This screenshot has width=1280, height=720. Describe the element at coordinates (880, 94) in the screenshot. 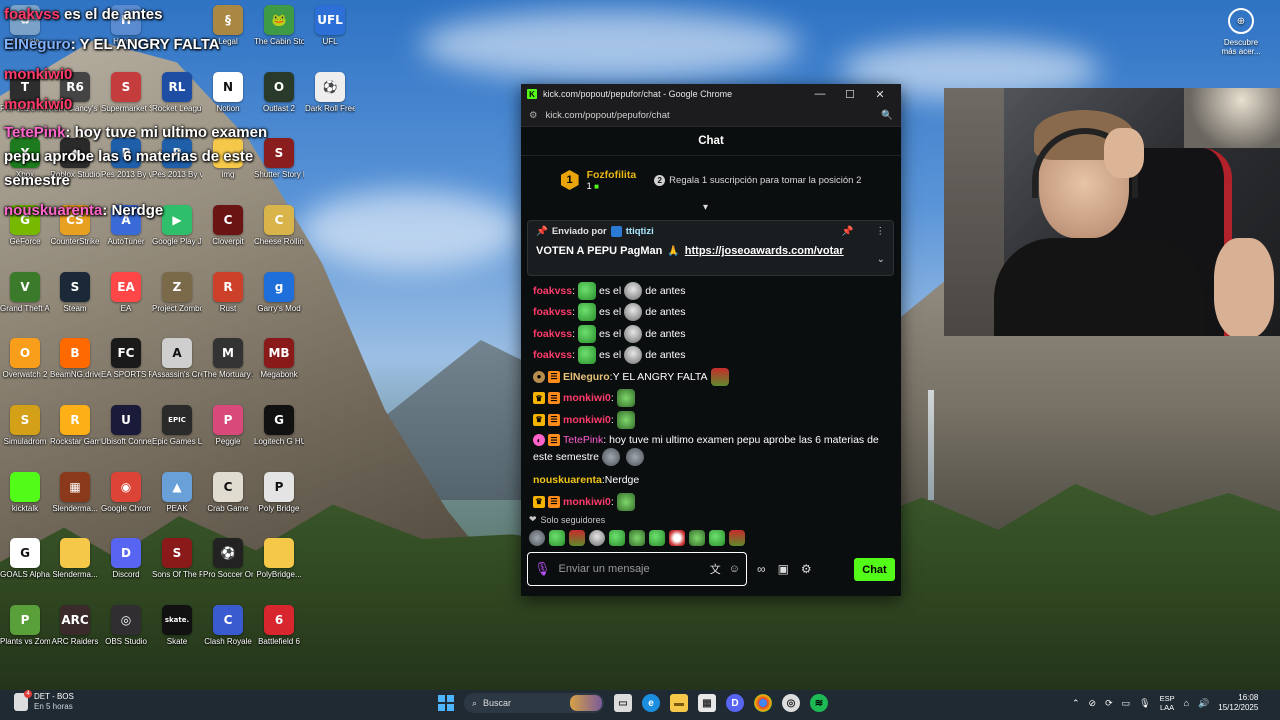

I see `close-button: ✕` at that location.